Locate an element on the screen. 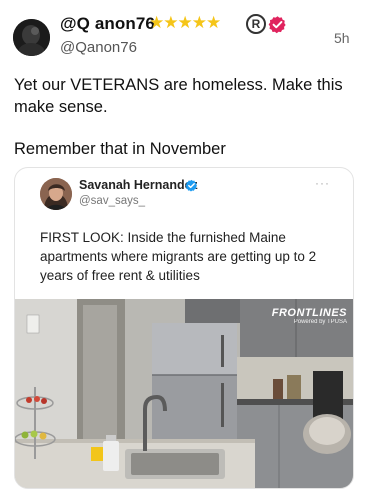 Image resolution: width=366 pixels, height=500 pixels. verified-icon is located at coordinates (191, 185).